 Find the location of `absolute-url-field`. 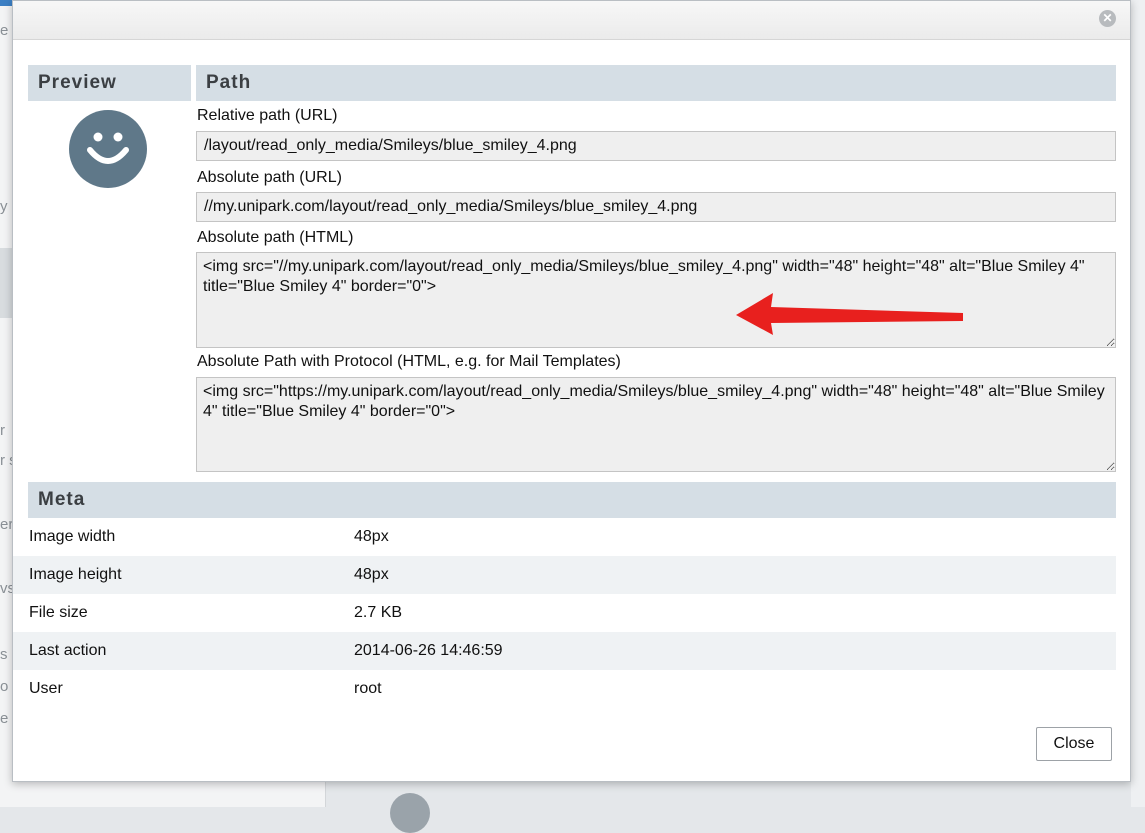

absolute-url-field is located at coordinates (656, 207).